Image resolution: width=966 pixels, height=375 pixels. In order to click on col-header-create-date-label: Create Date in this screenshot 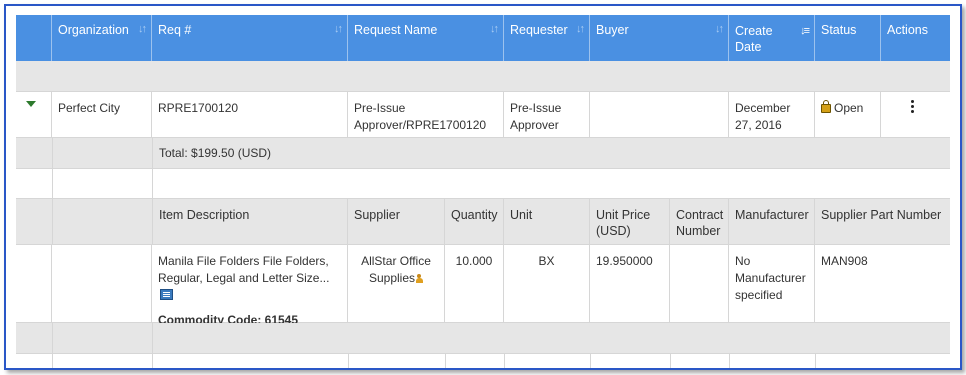, I will do `click(754, 39)`.